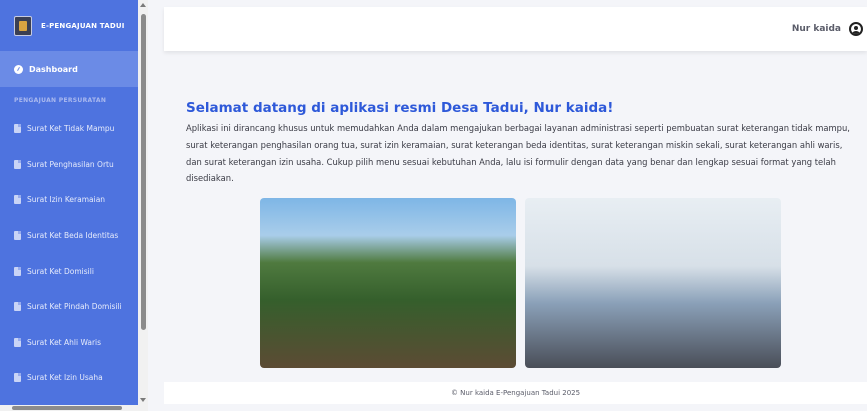 The height and width of the screenshot is (411, 867). I want to click on brand-title: E-PENGAJUAN TADUI, so click(83, 25).